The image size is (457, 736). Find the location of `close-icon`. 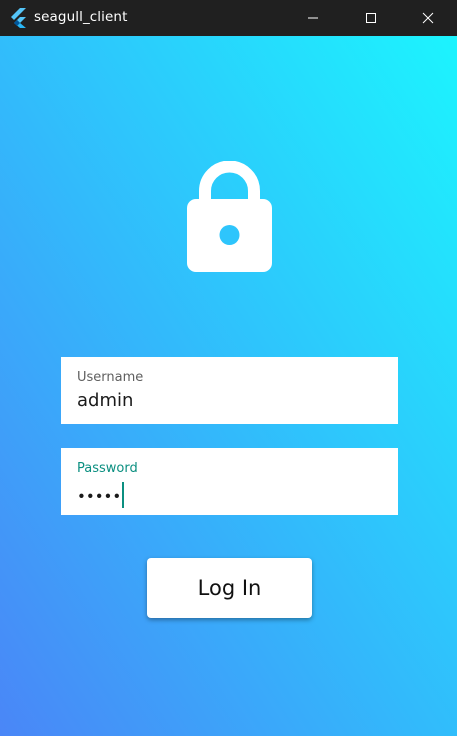

close-icon is located at coordinates (428, 18).